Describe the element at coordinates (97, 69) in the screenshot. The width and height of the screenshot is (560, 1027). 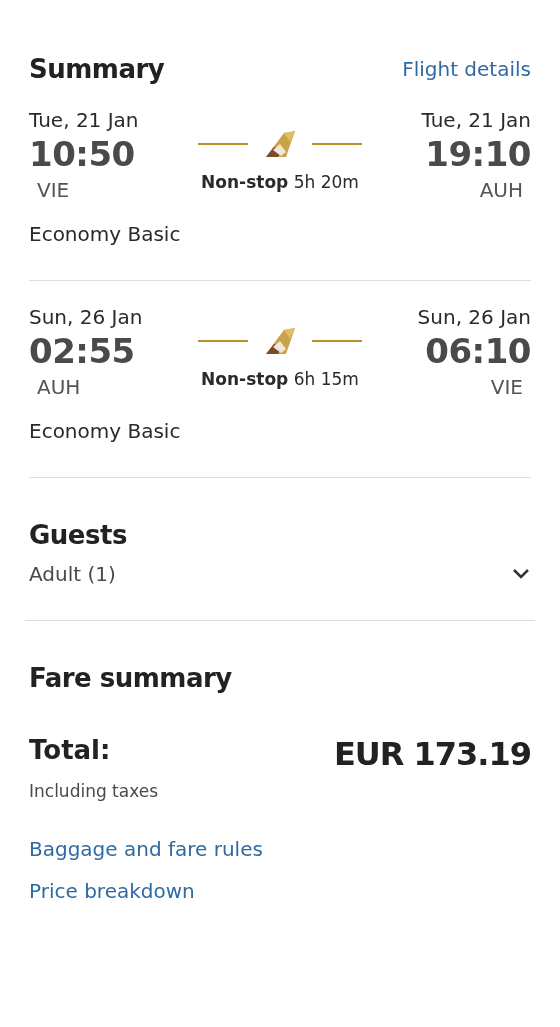
I see `summary-heading: Summary` at that location.